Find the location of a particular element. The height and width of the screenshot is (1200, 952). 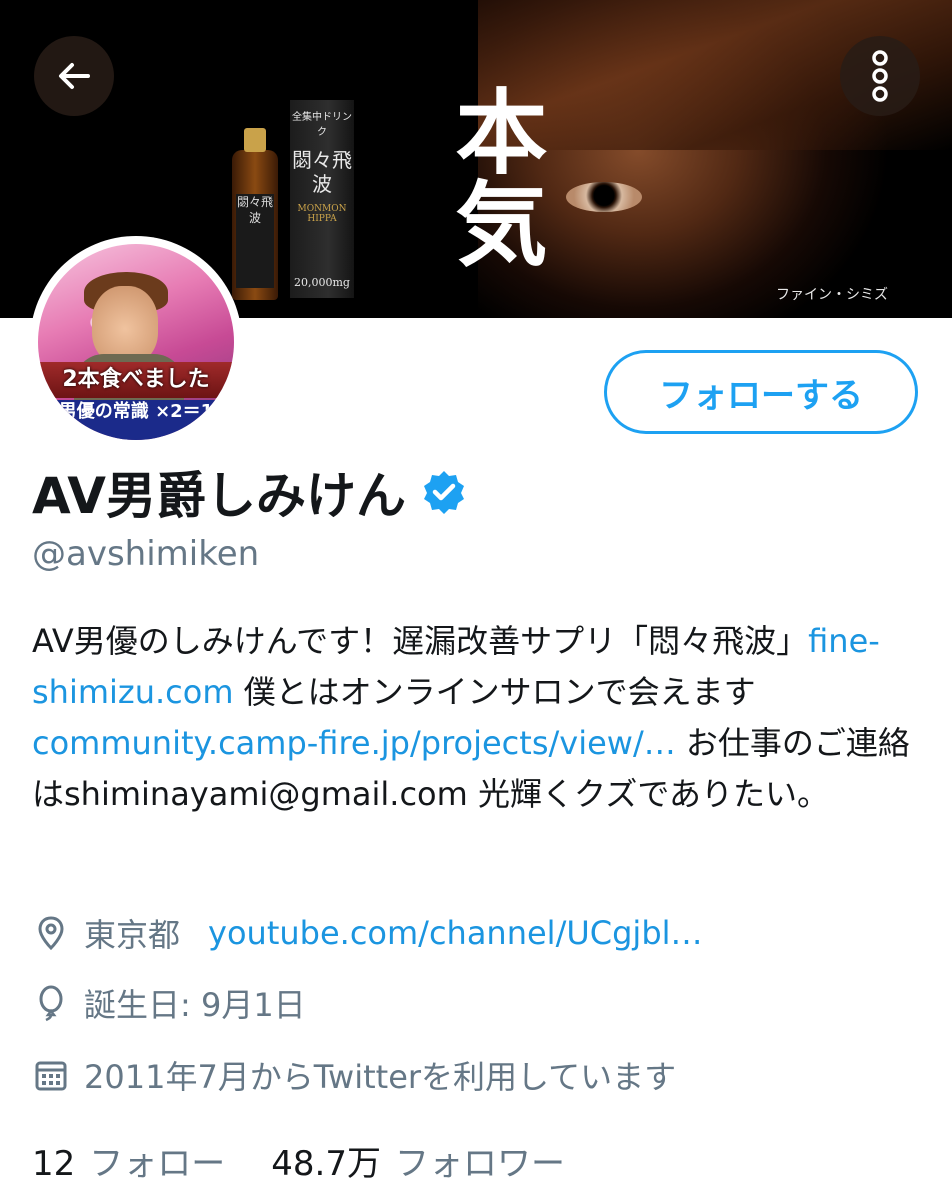

joined-row: 2011年7月からTwitterを利用しています is located at coordinates (354, 1075).